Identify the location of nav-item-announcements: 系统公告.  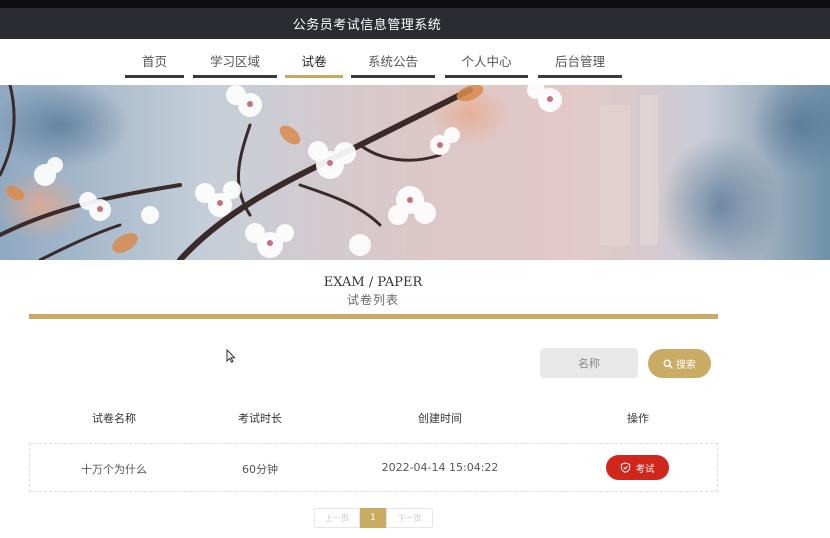
(393, 62).